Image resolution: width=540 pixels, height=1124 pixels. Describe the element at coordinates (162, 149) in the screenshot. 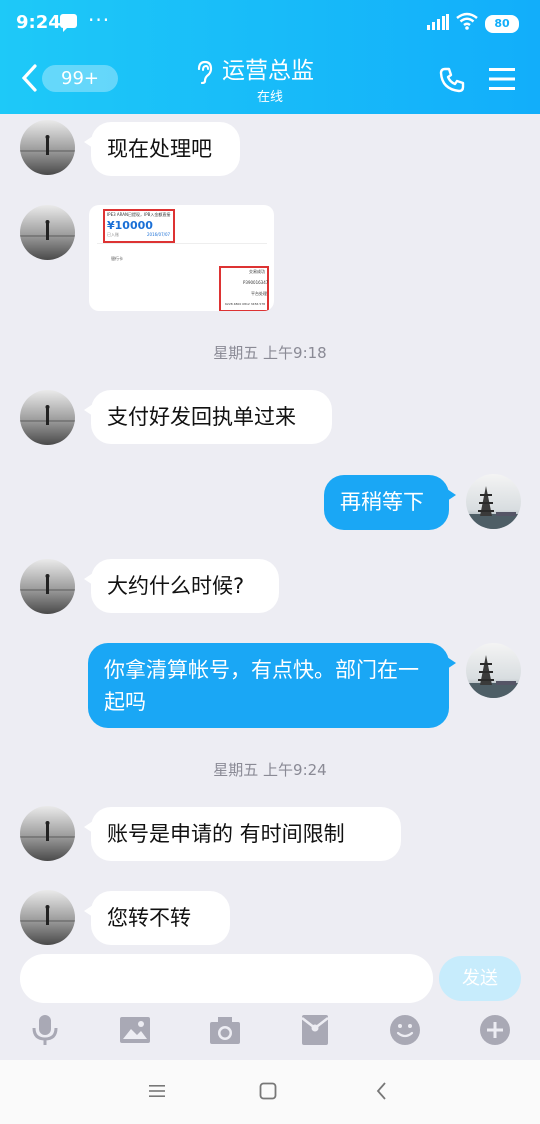

I see `message-bubble-incoming: 现在处理吧` at that location.